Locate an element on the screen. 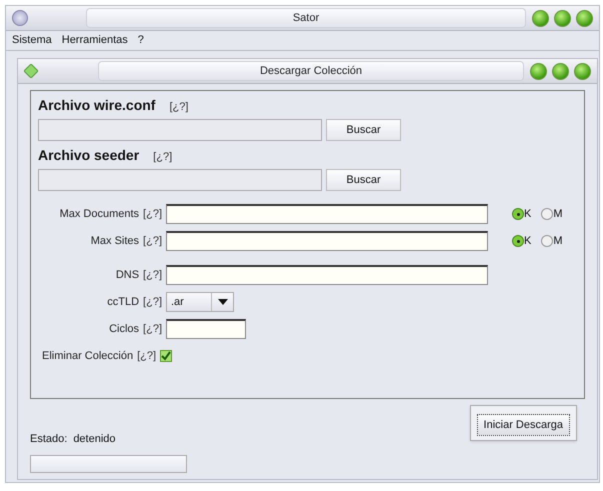 This screenshot has height=491, width=603. check-icon is located at coordinates (166, 356).